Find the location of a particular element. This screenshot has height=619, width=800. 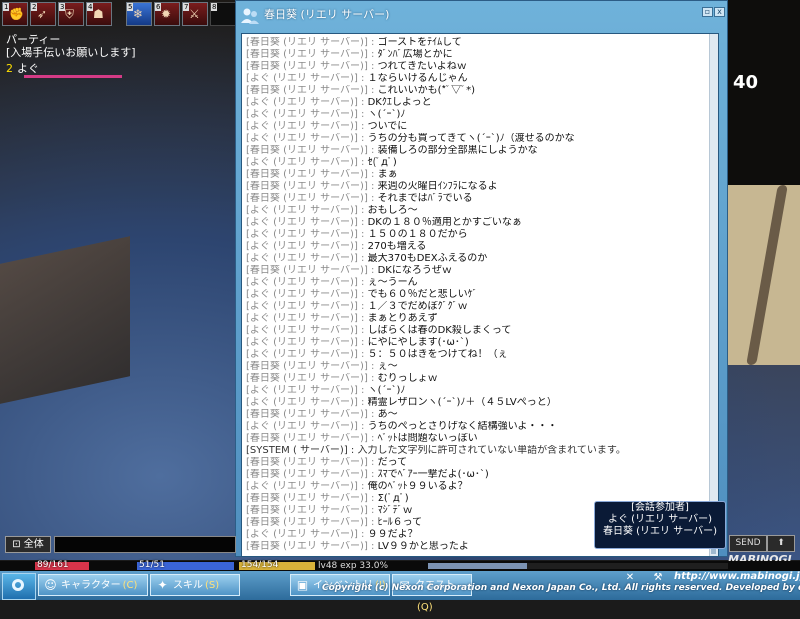

chat-message-text: 最大370もDEXふえるのか is located at coordinates (427, 258).